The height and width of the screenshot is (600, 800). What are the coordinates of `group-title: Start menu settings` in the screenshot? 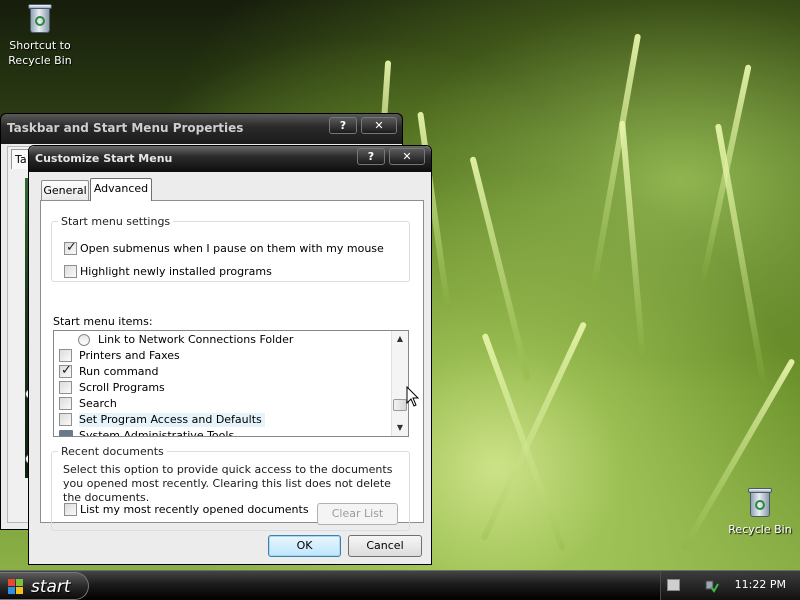 It's located at (116, 221).